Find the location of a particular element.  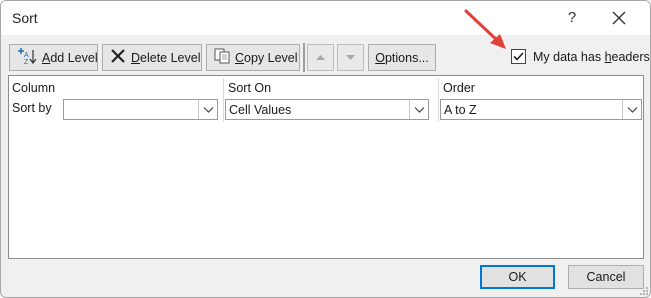

move-up-button is located at coordinates (320, 57).